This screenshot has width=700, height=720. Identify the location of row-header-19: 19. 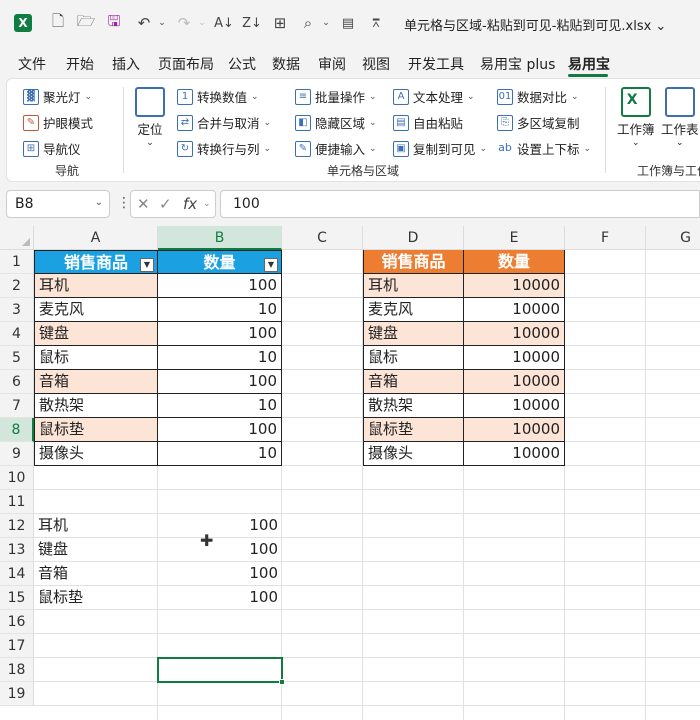
(17, 694).